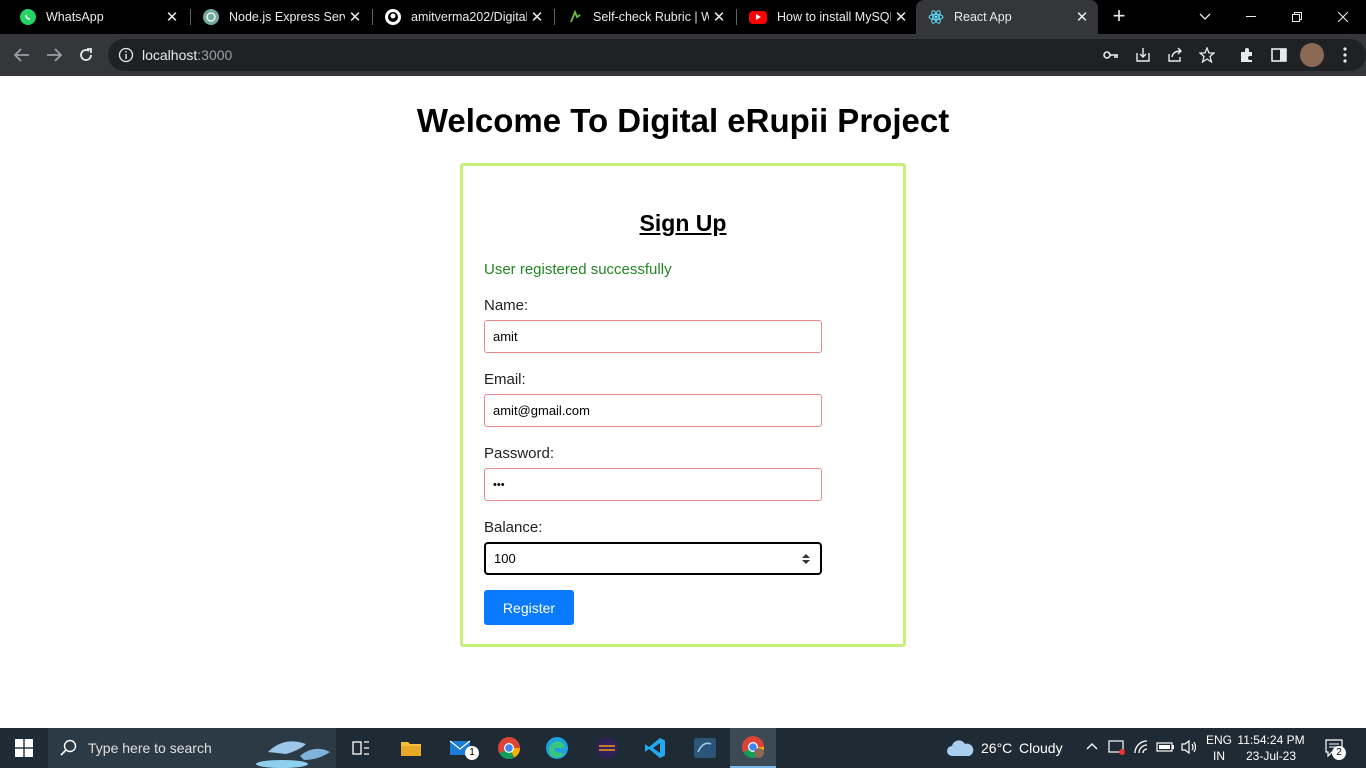  I want to click on battery-icon, so click(1166, 749).